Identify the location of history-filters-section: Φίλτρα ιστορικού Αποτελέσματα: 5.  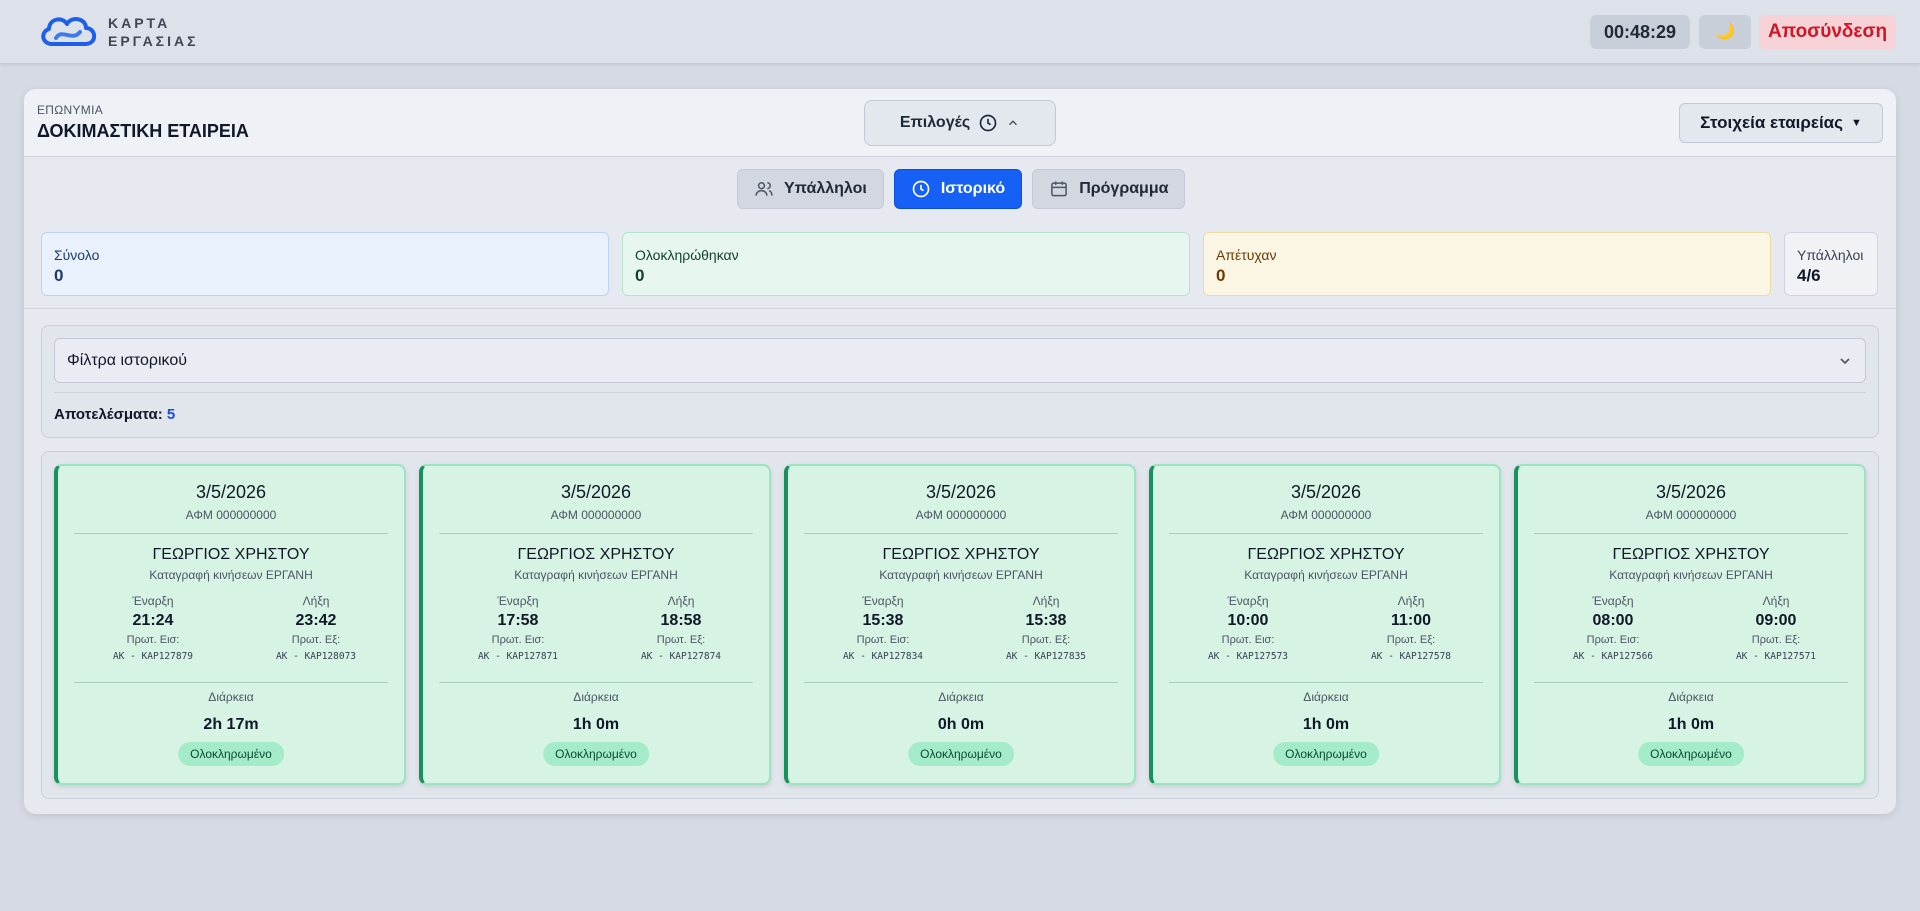
(960, 381).